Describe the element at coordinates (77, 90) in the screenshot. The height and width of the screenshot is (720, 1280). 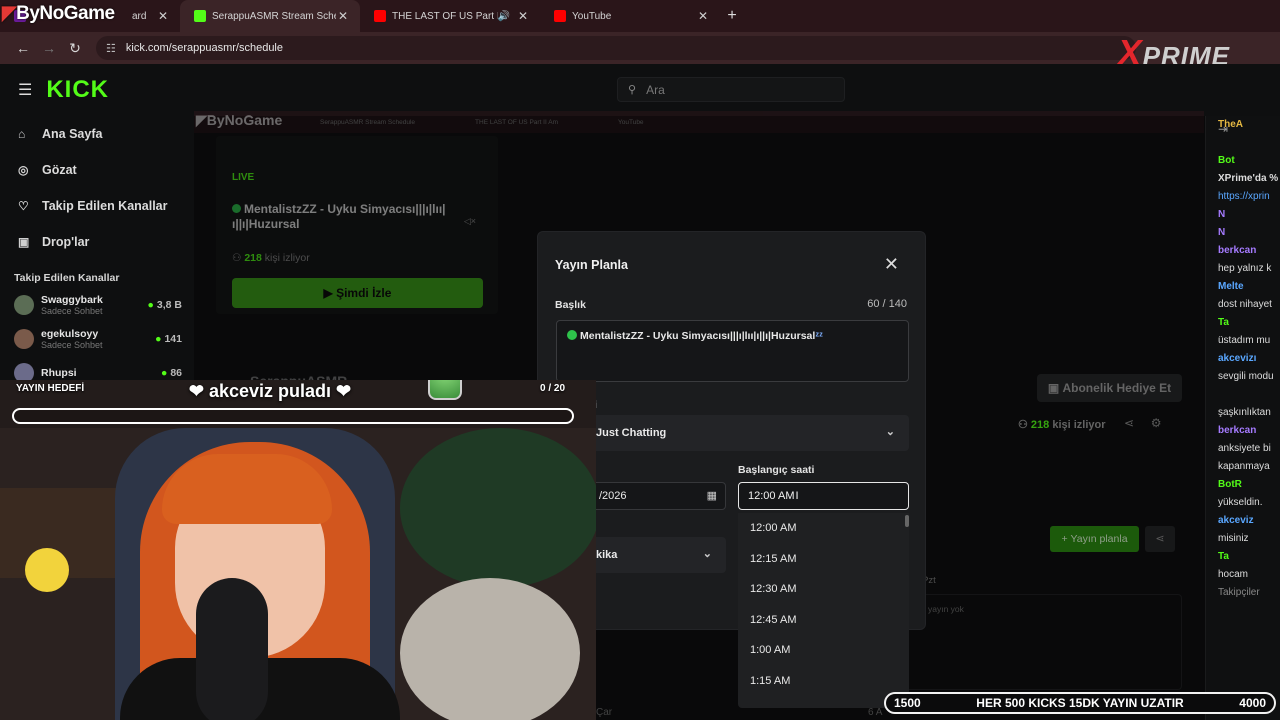
I see `kick-logo: KICK` at that location.